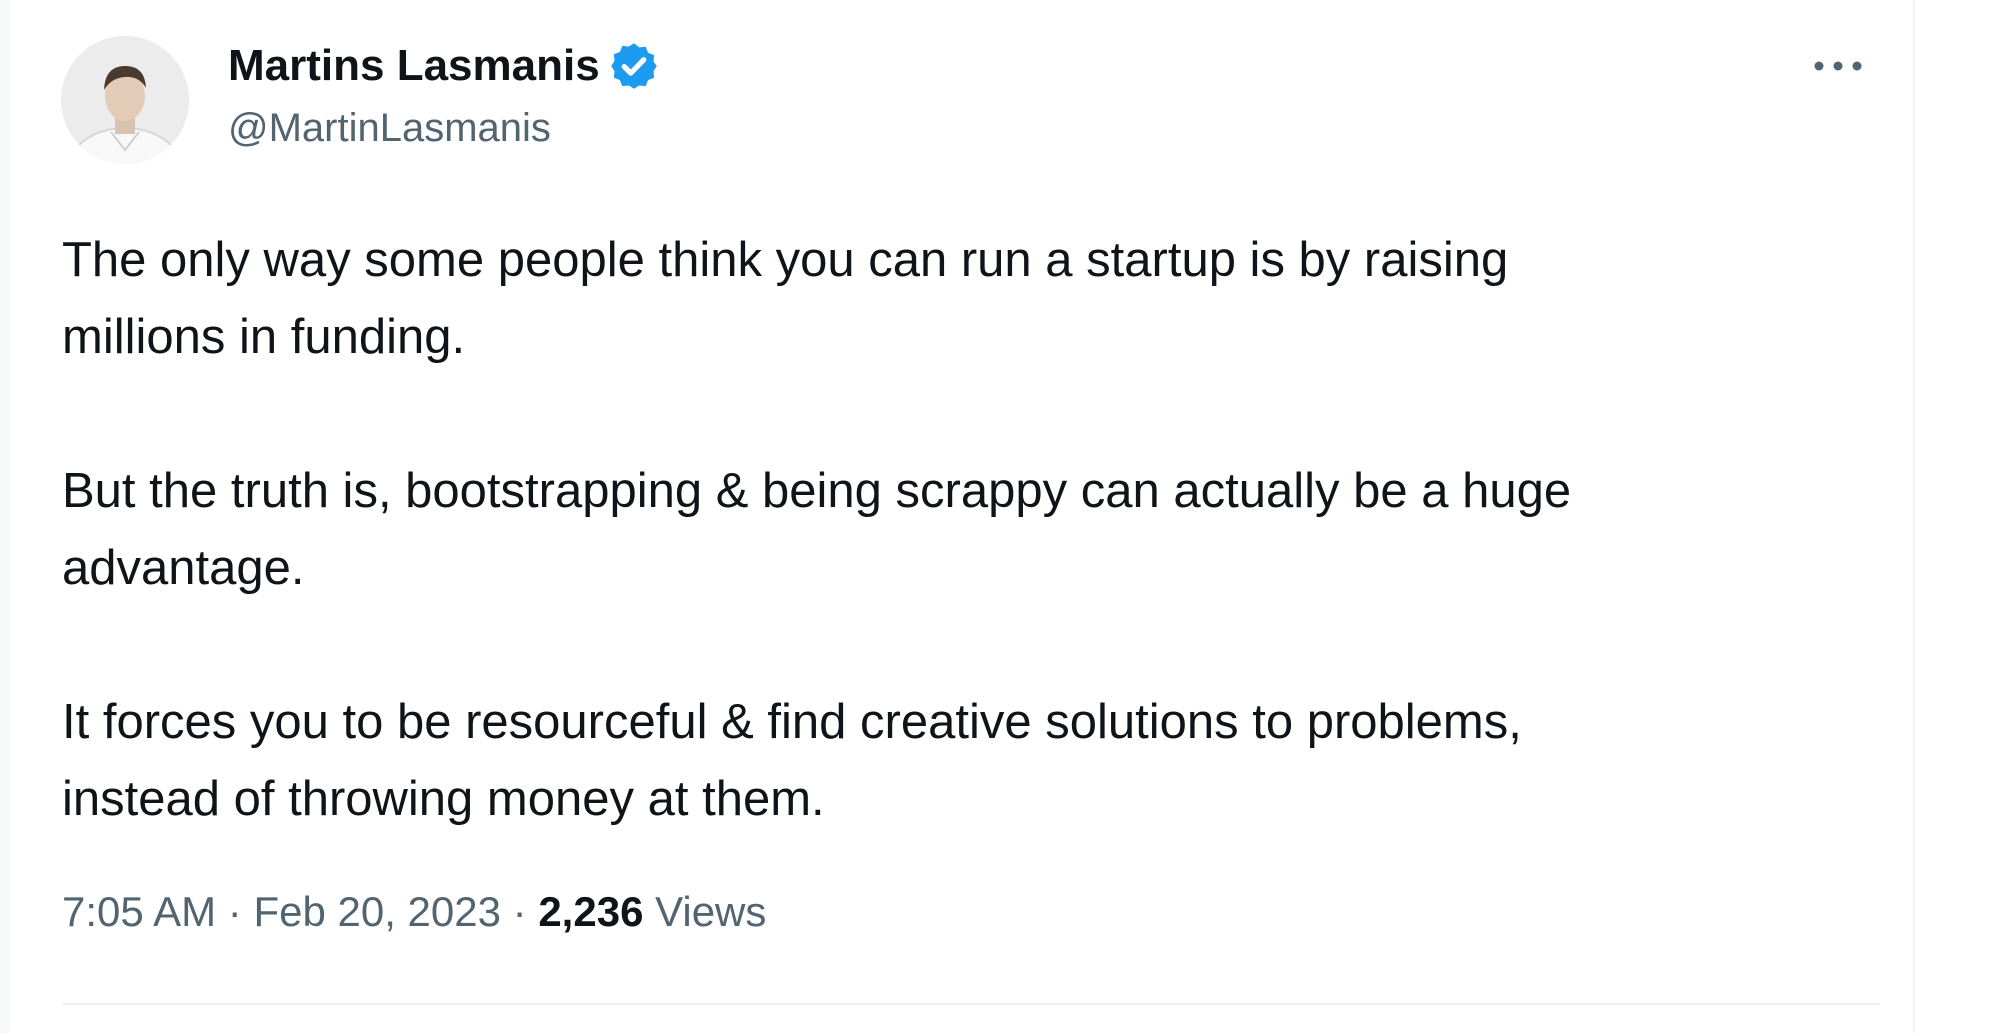  Describe the element at coordinates (377, 911) in the screenshot. I see `tweet-date: Feb 20, 2023` at that location.